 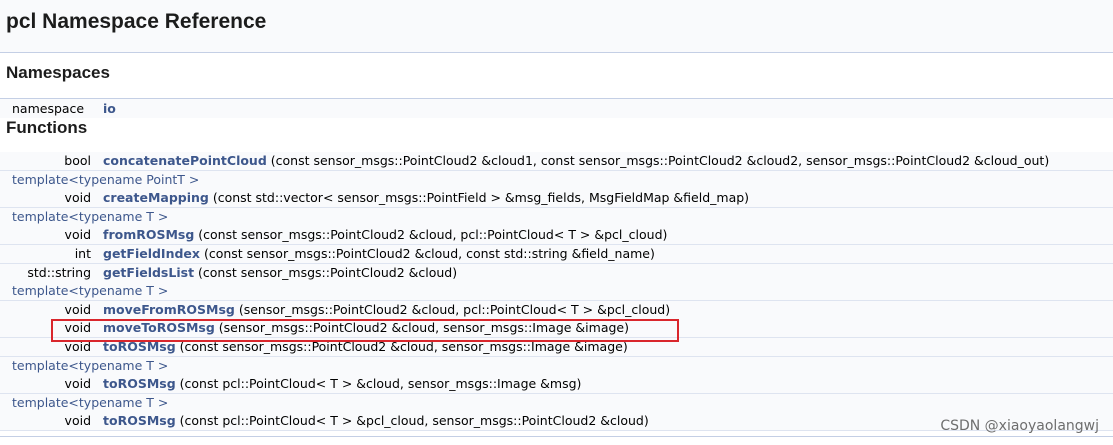 I want to click on function-link: concatenatePointCloud, so click(x=185, y=160).